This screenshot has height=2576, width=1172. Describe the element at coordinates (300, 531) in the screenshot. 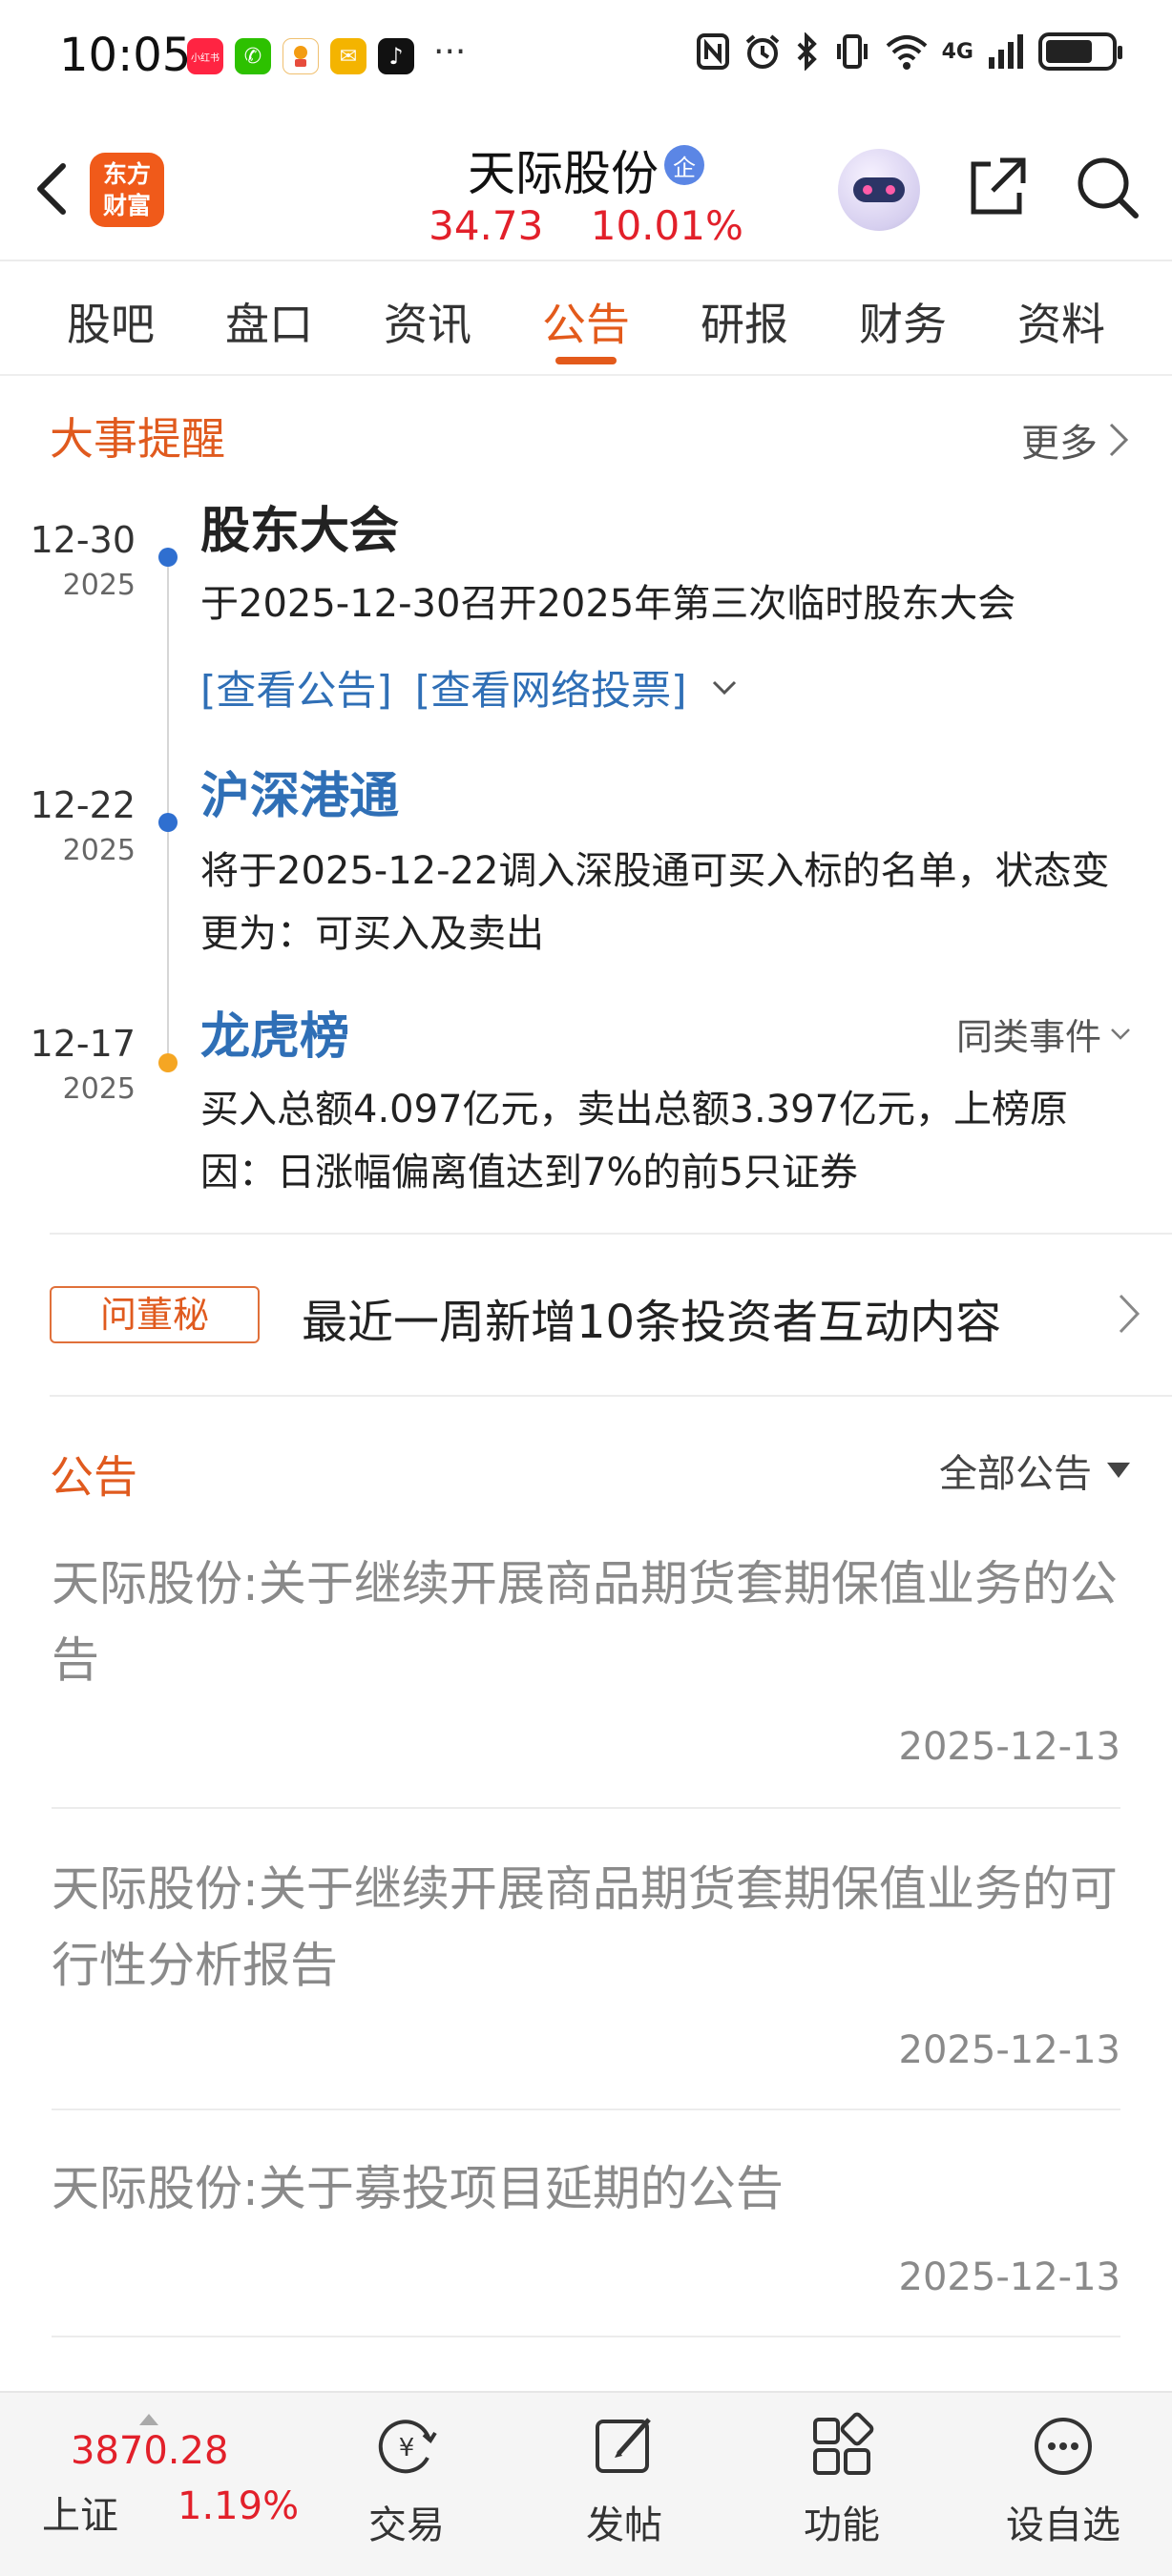

I see `event-title: 股东大会` at that location.